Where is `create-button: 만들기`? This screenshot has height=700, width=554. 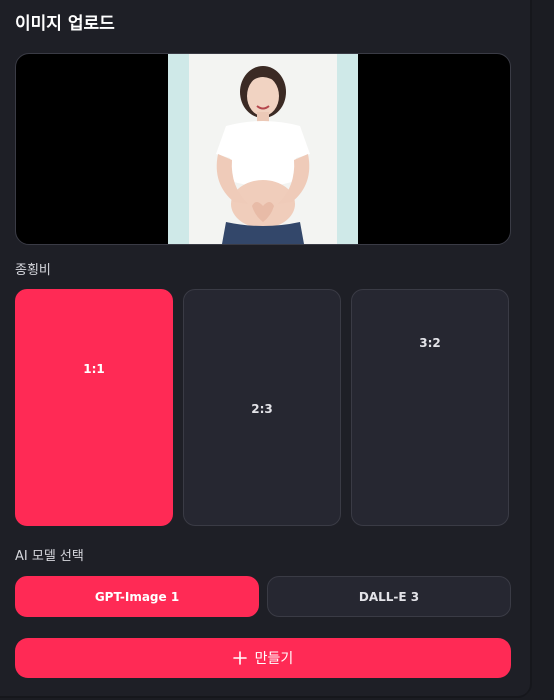
create-button: 만들기 is located at coordinates (263, 658).